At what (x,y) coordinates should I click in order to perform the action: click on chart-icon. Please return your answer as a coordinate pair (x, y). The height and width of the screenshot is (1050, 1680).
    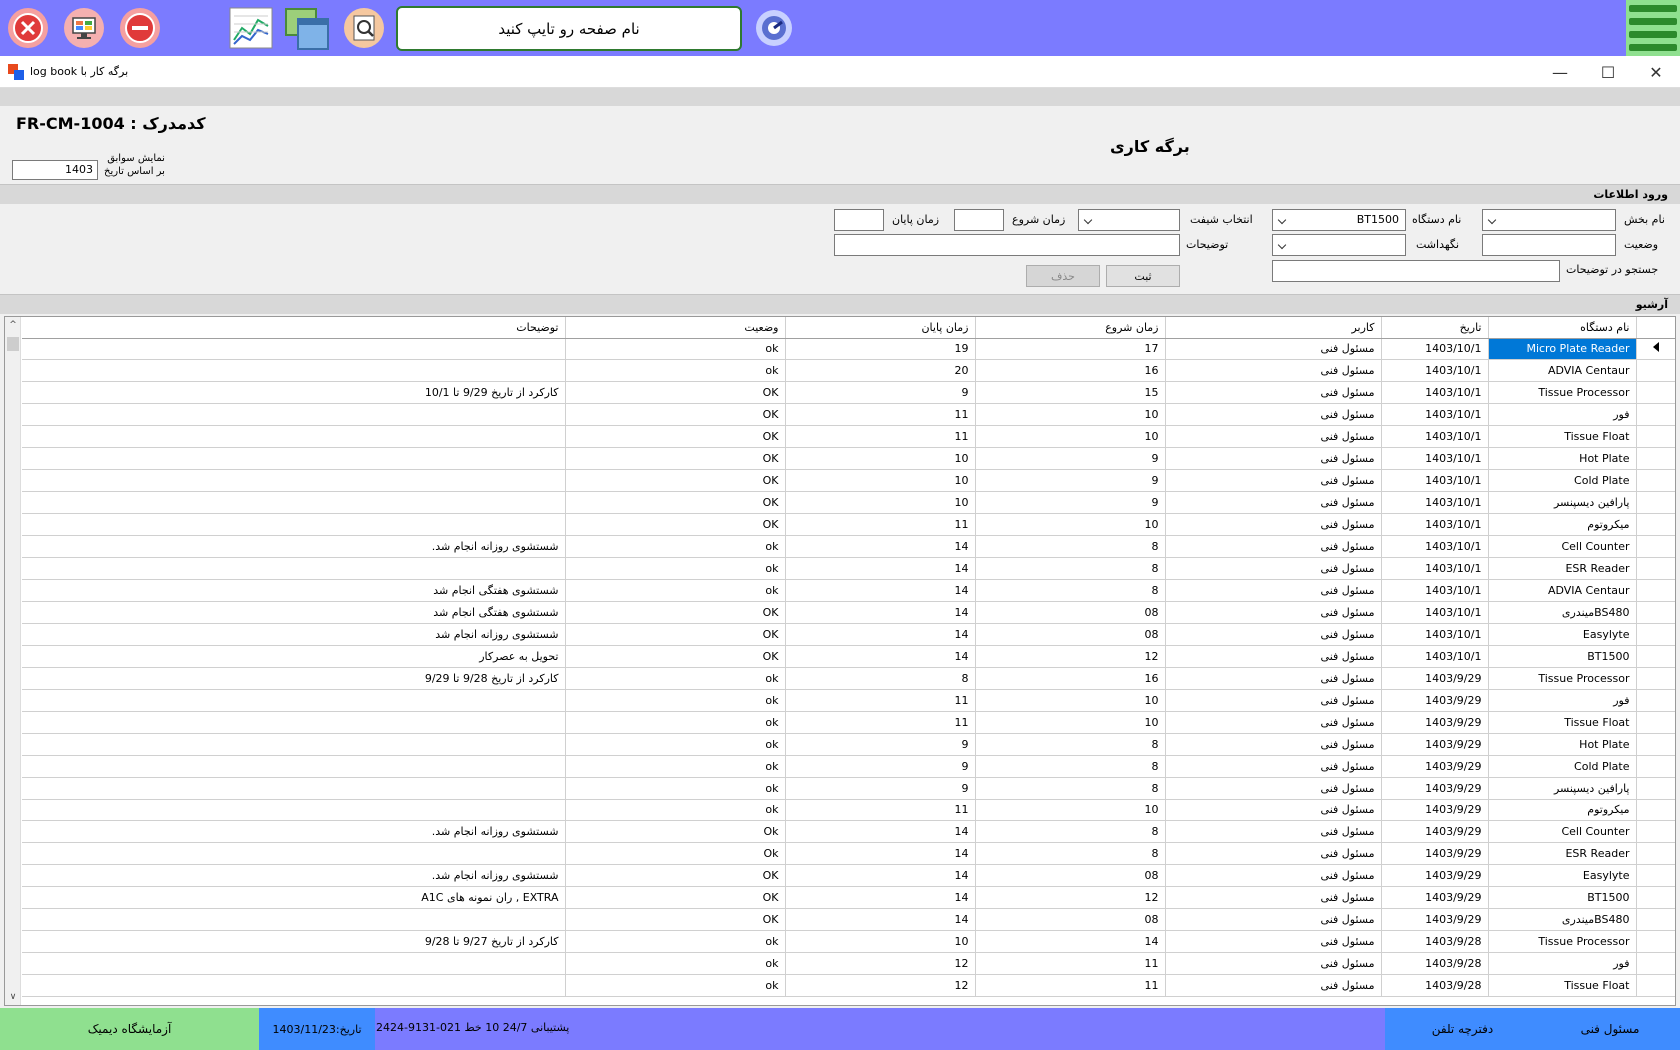
    Looking at the image, I should click on (251, 28).